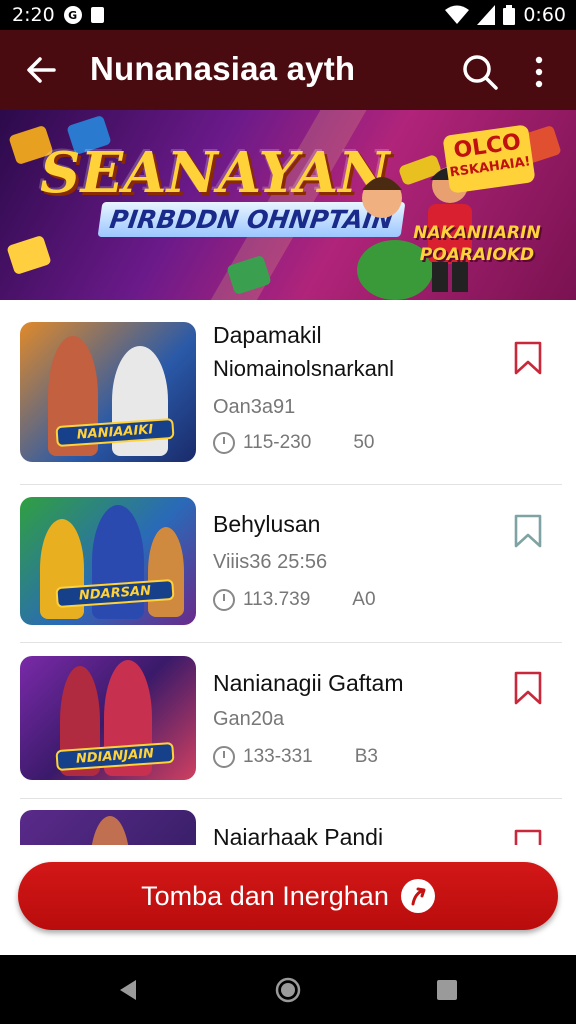 Image resolution: width=576 pixels, height=1024 pixels. I want to click on system-navigation-bar, so click(288, 989).